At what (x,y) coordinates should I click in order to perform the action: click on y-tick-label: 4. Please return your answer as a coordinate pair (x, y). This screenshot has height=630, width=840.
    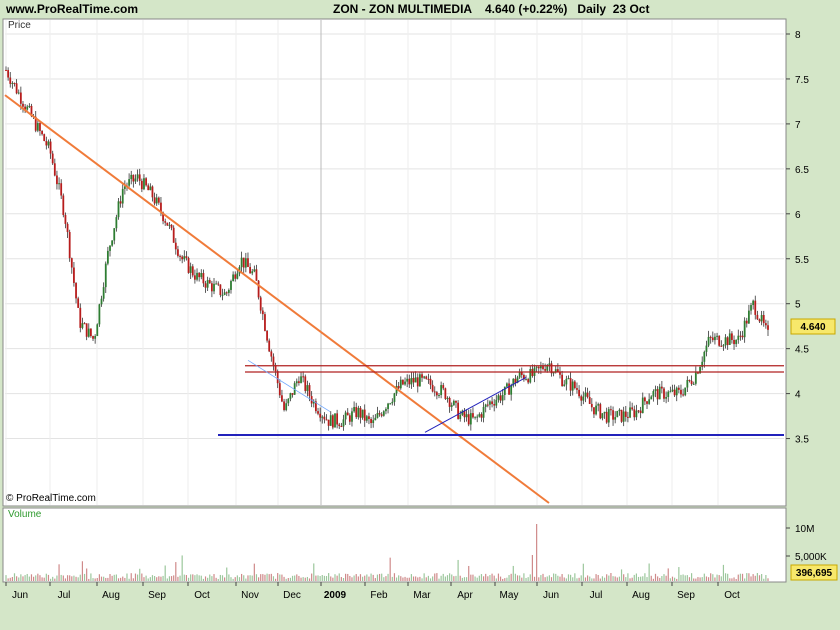
    Looking at the image, I should click on (798, 395).